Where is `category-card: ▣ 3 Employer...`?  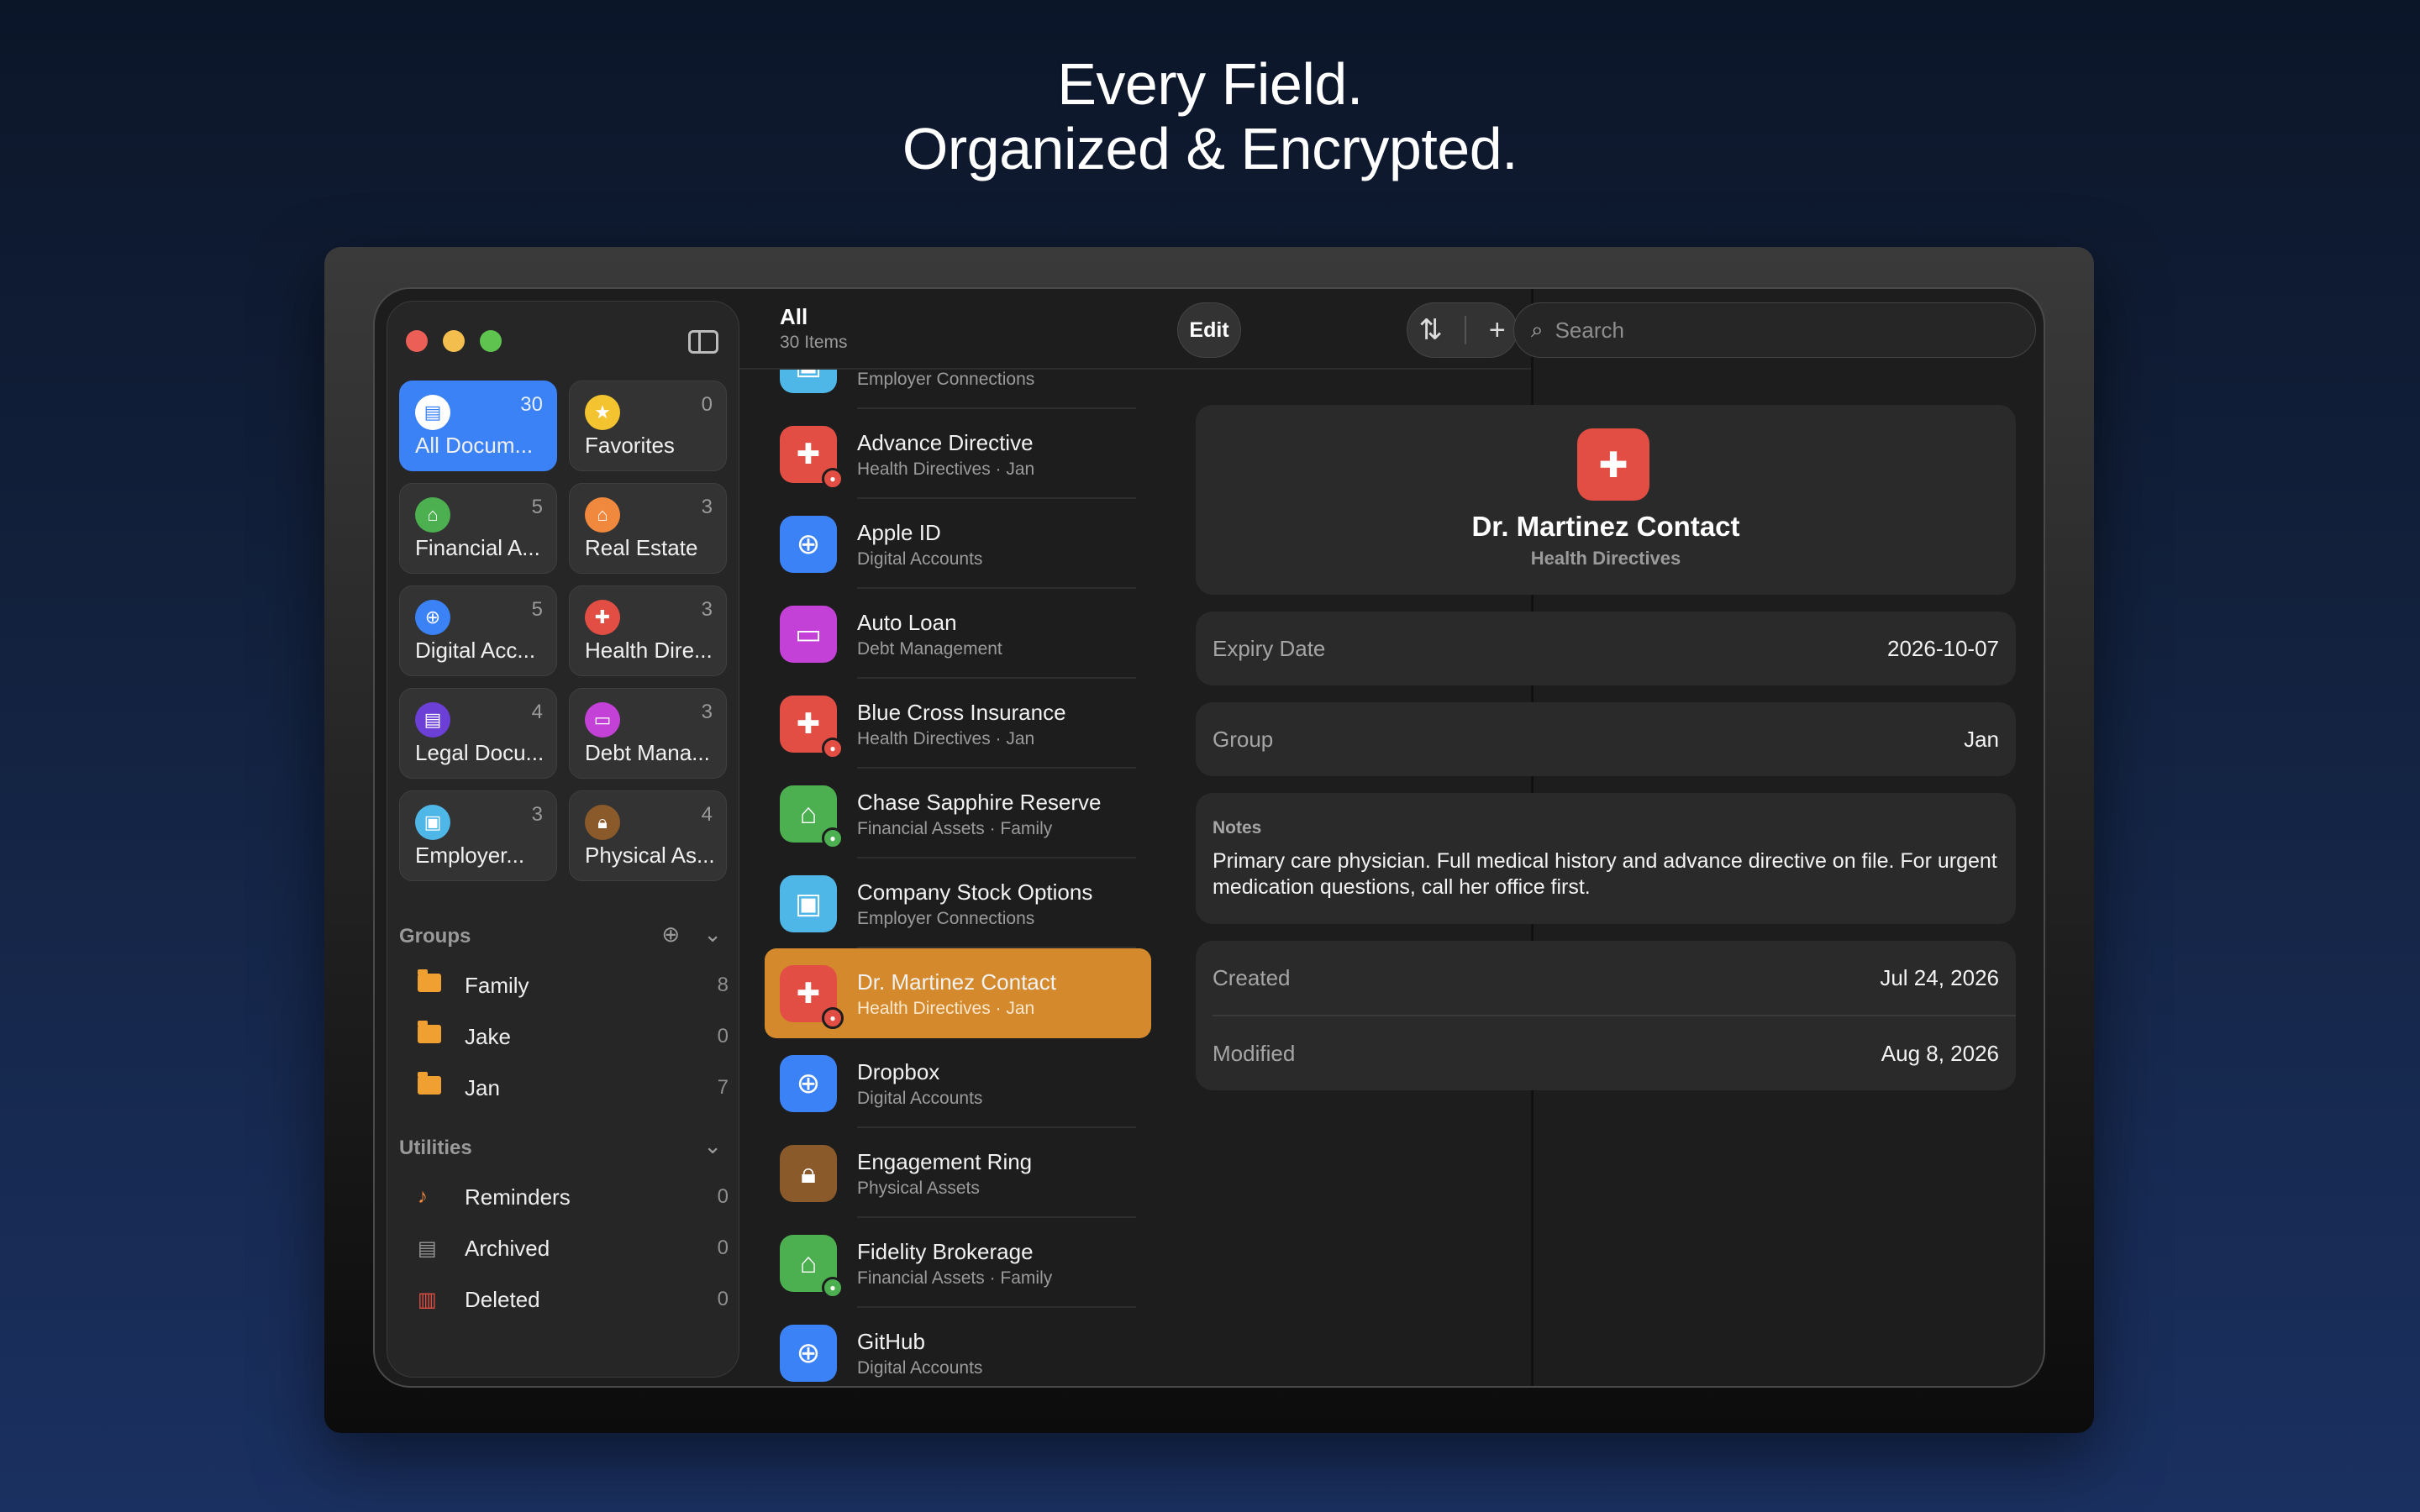
category-card: ▣ 3 Employer... is located at coordinates (478, 835).